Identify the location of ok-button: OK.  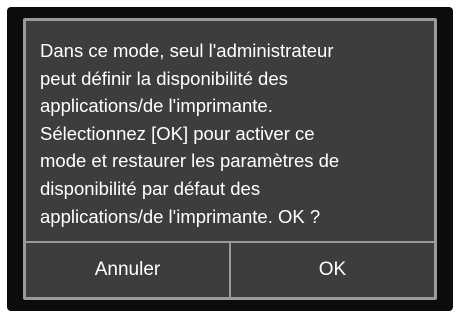
(331, 270).